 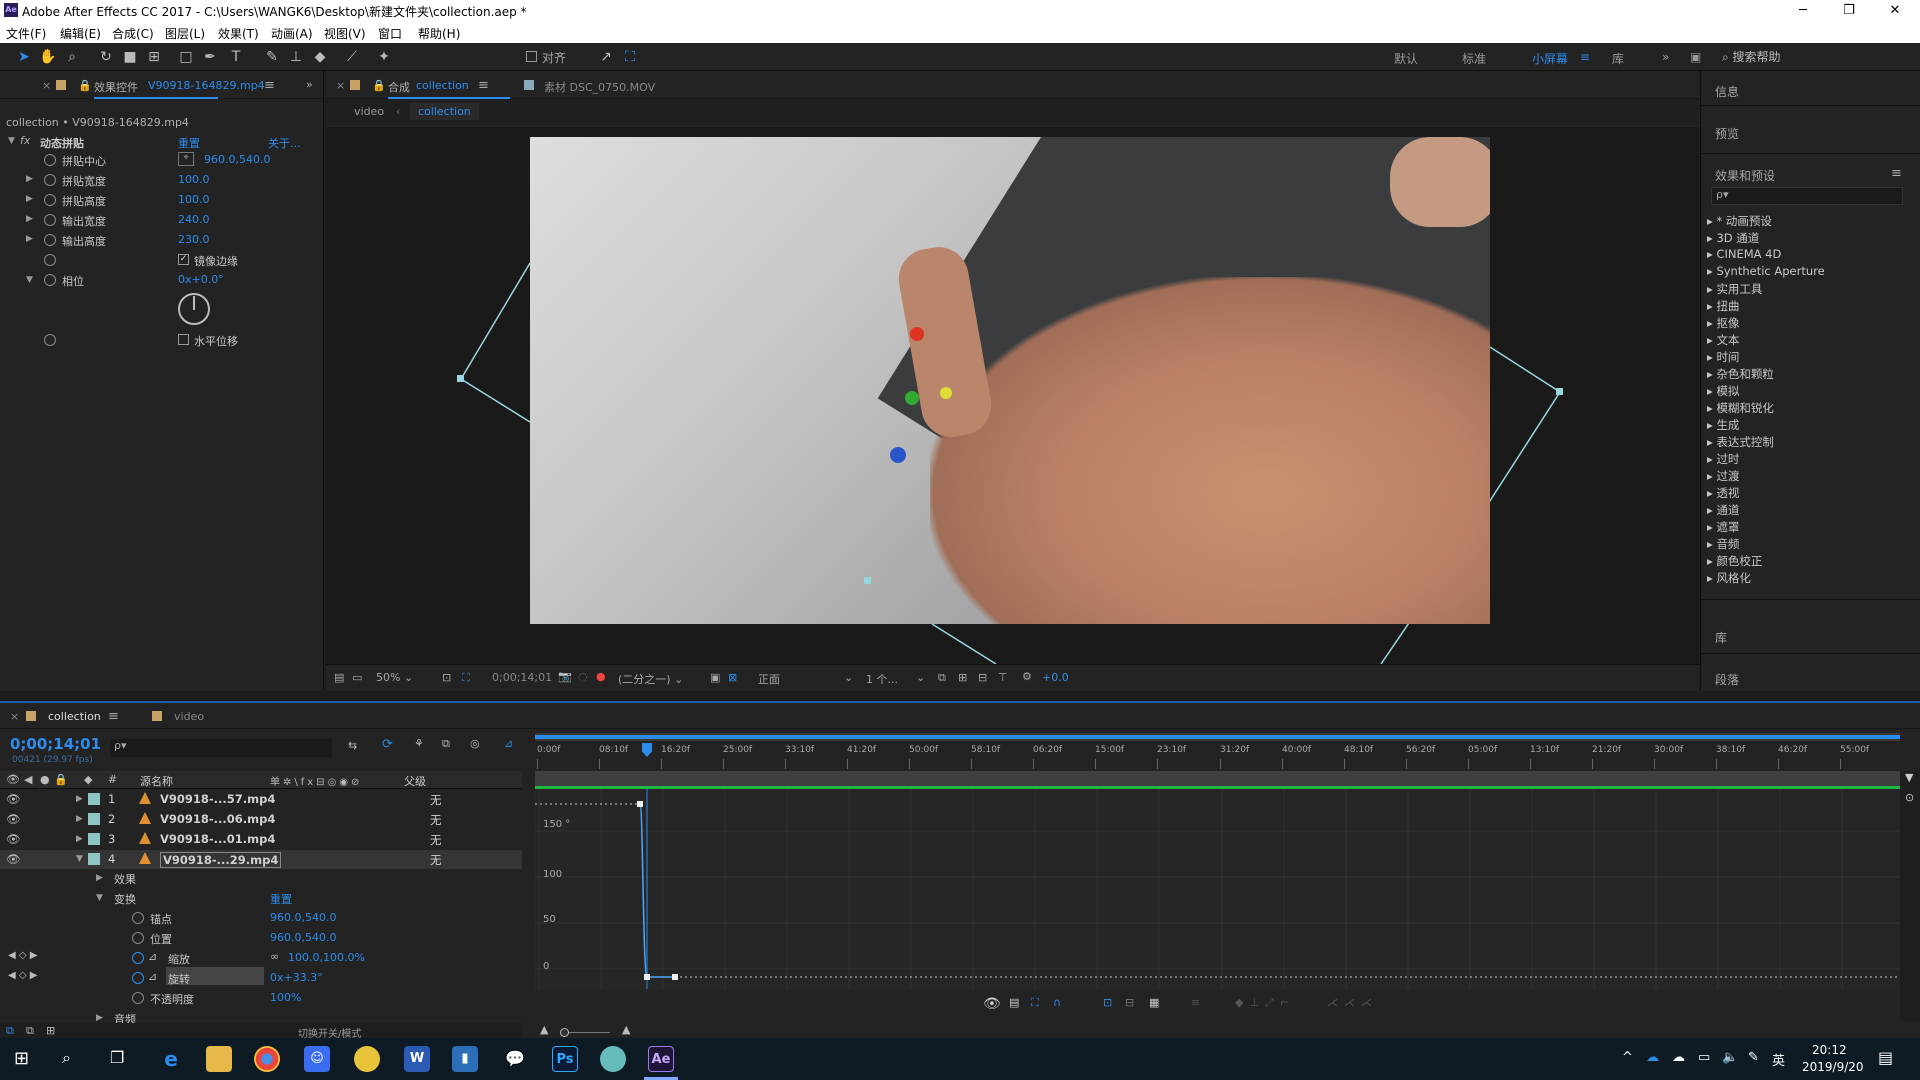 I want to click on keyframe-interpolation-icons: ◆⊥⤢⌐, so click(x=1265, y=1003).